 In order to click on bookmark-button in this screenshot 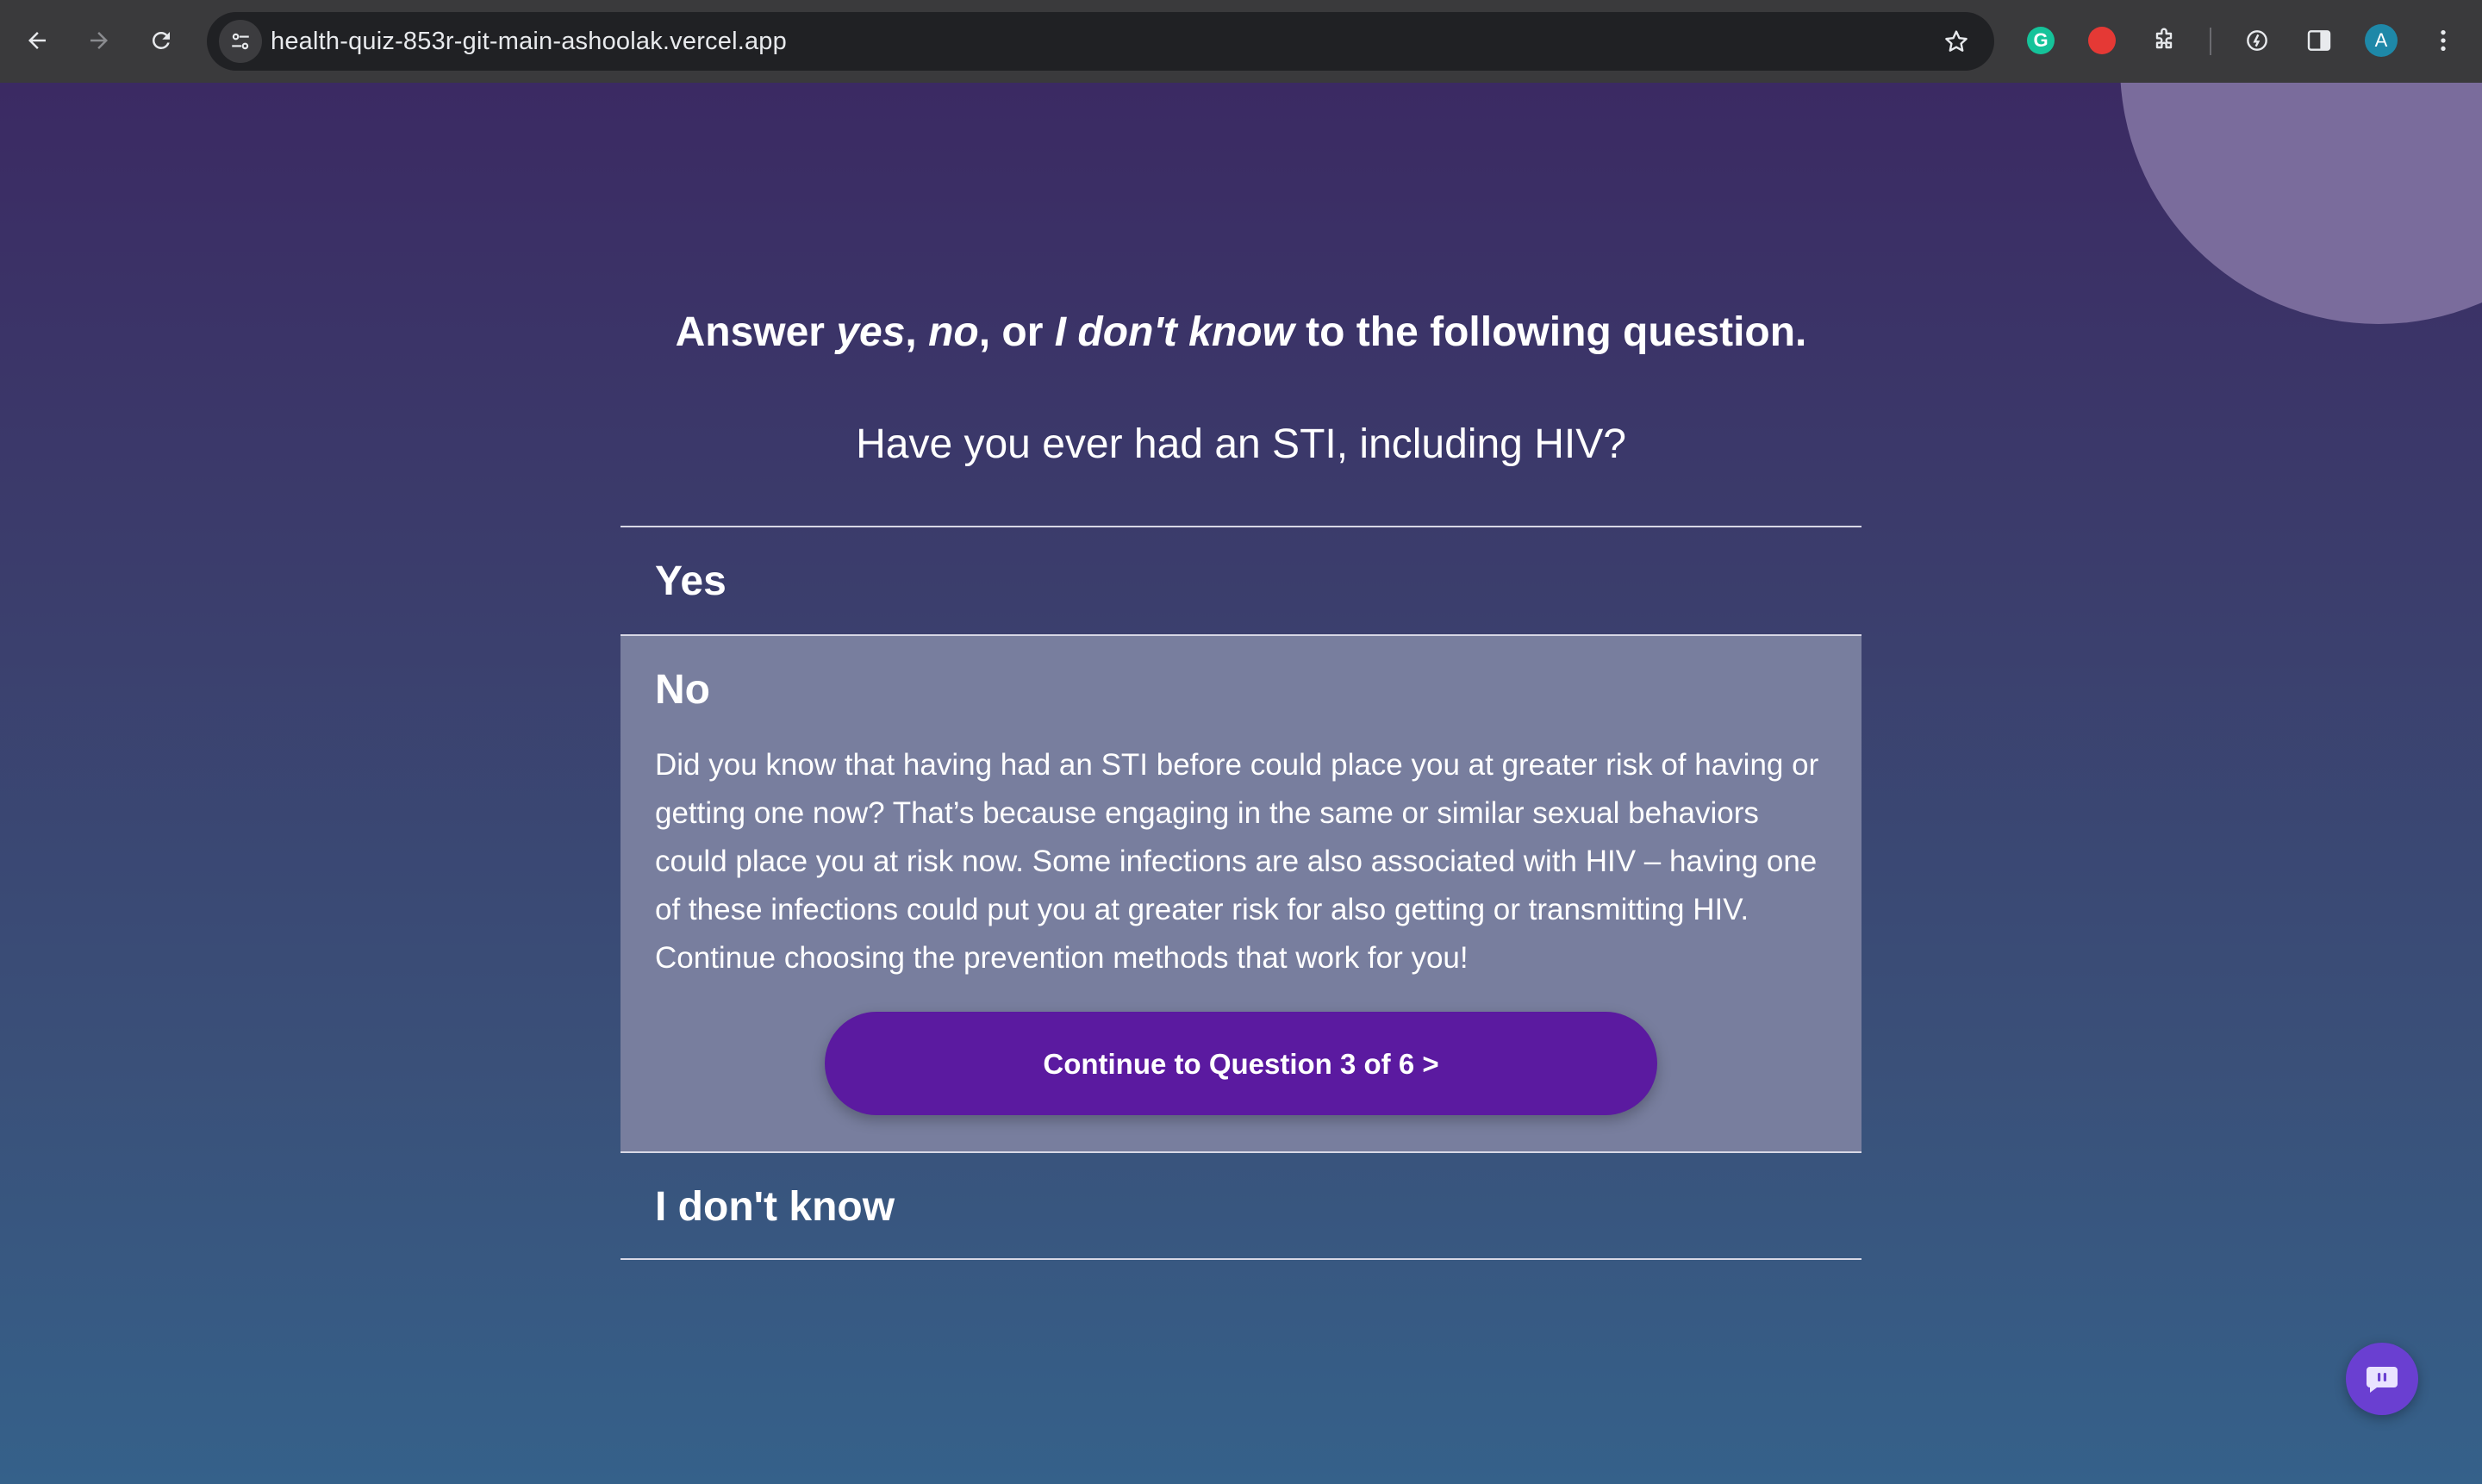, I will do `click(1956, 42)`.